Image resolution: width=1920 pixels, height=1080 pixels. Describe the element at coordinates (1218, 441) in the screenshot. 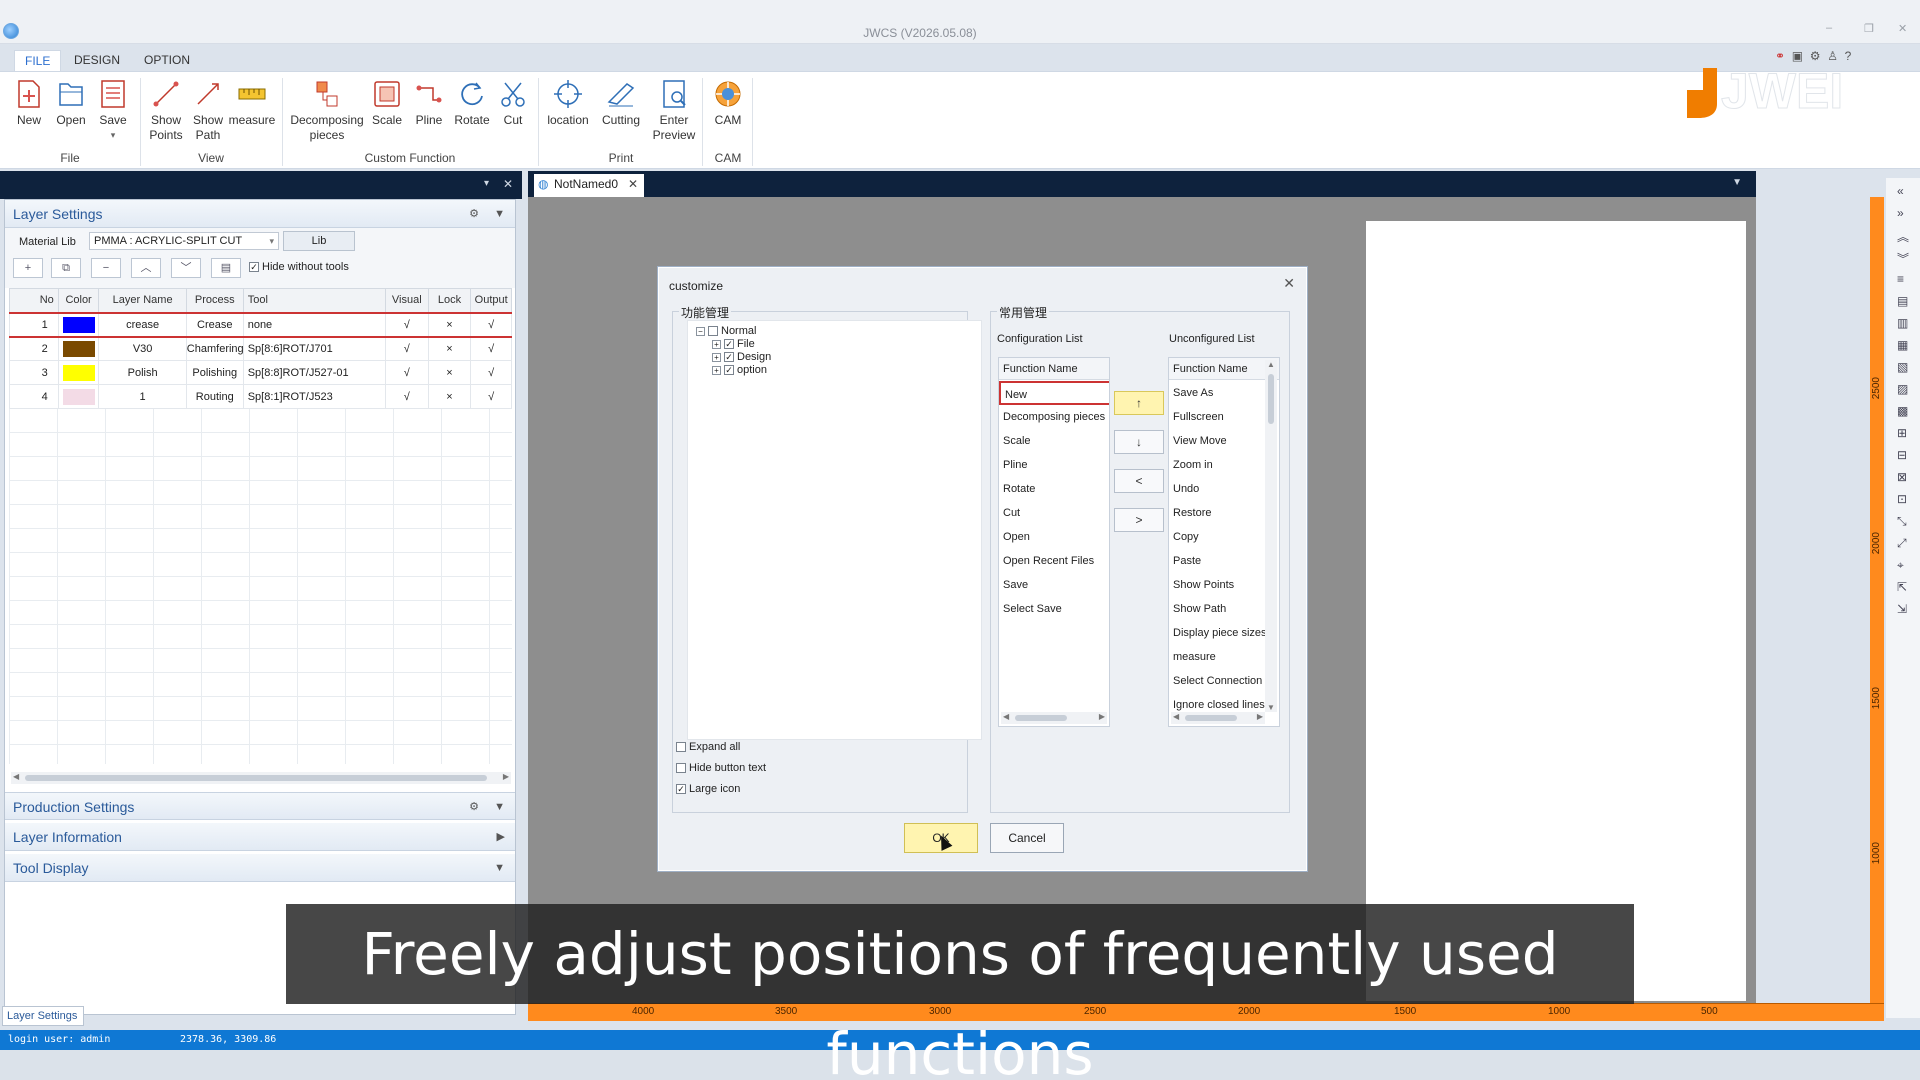

I see `list-item: View Move` at that location.